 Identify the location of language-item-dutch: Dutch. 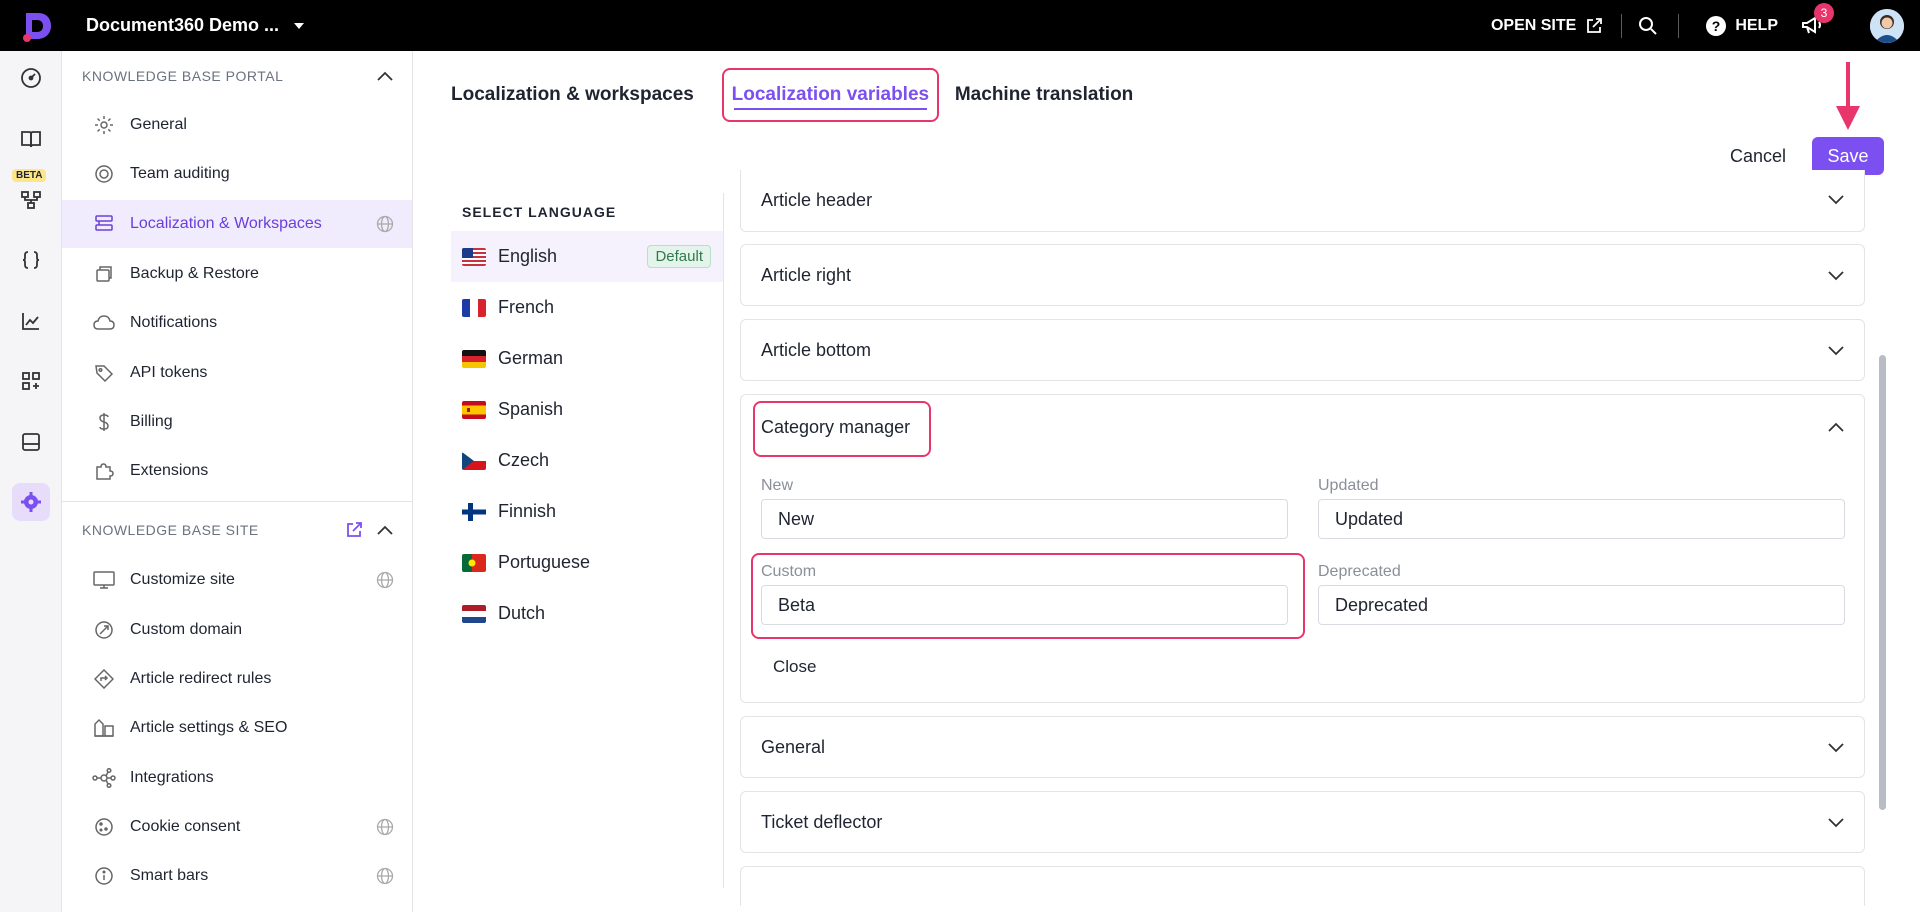
(587, 613).